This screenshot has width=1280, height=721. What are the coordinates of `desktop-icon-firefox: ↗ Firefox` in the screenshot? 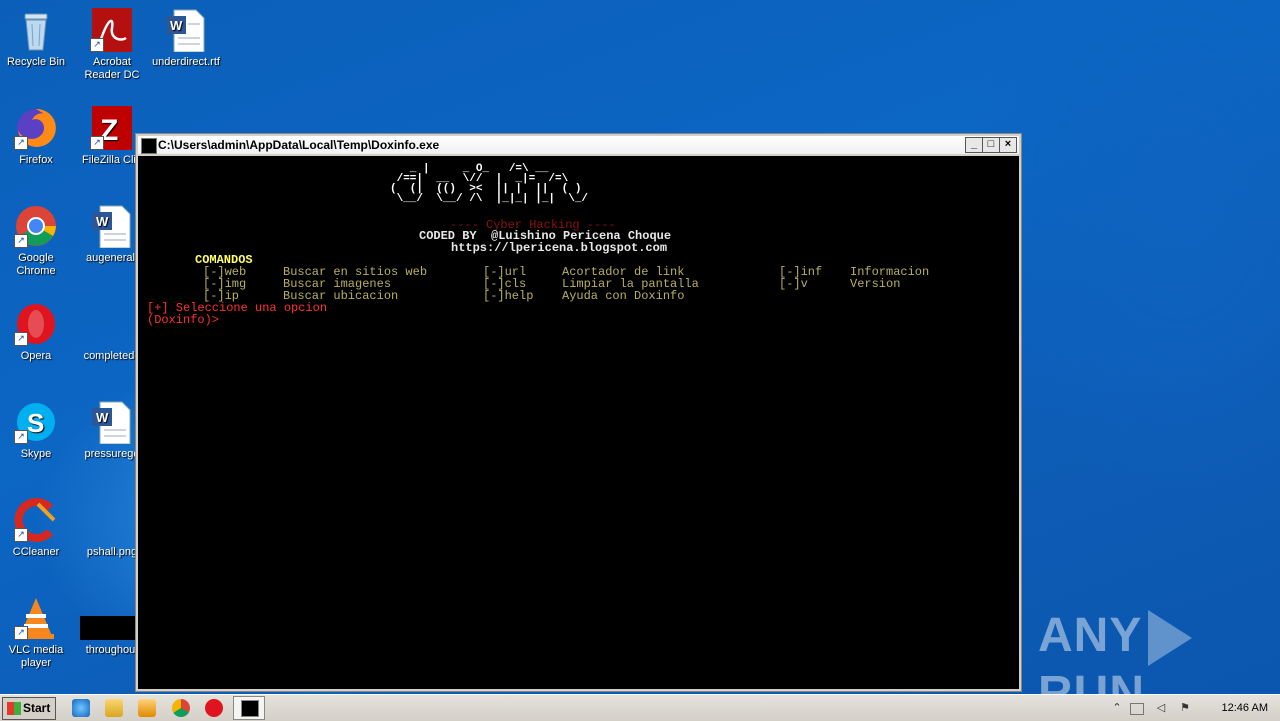 It's located at (36, 136).